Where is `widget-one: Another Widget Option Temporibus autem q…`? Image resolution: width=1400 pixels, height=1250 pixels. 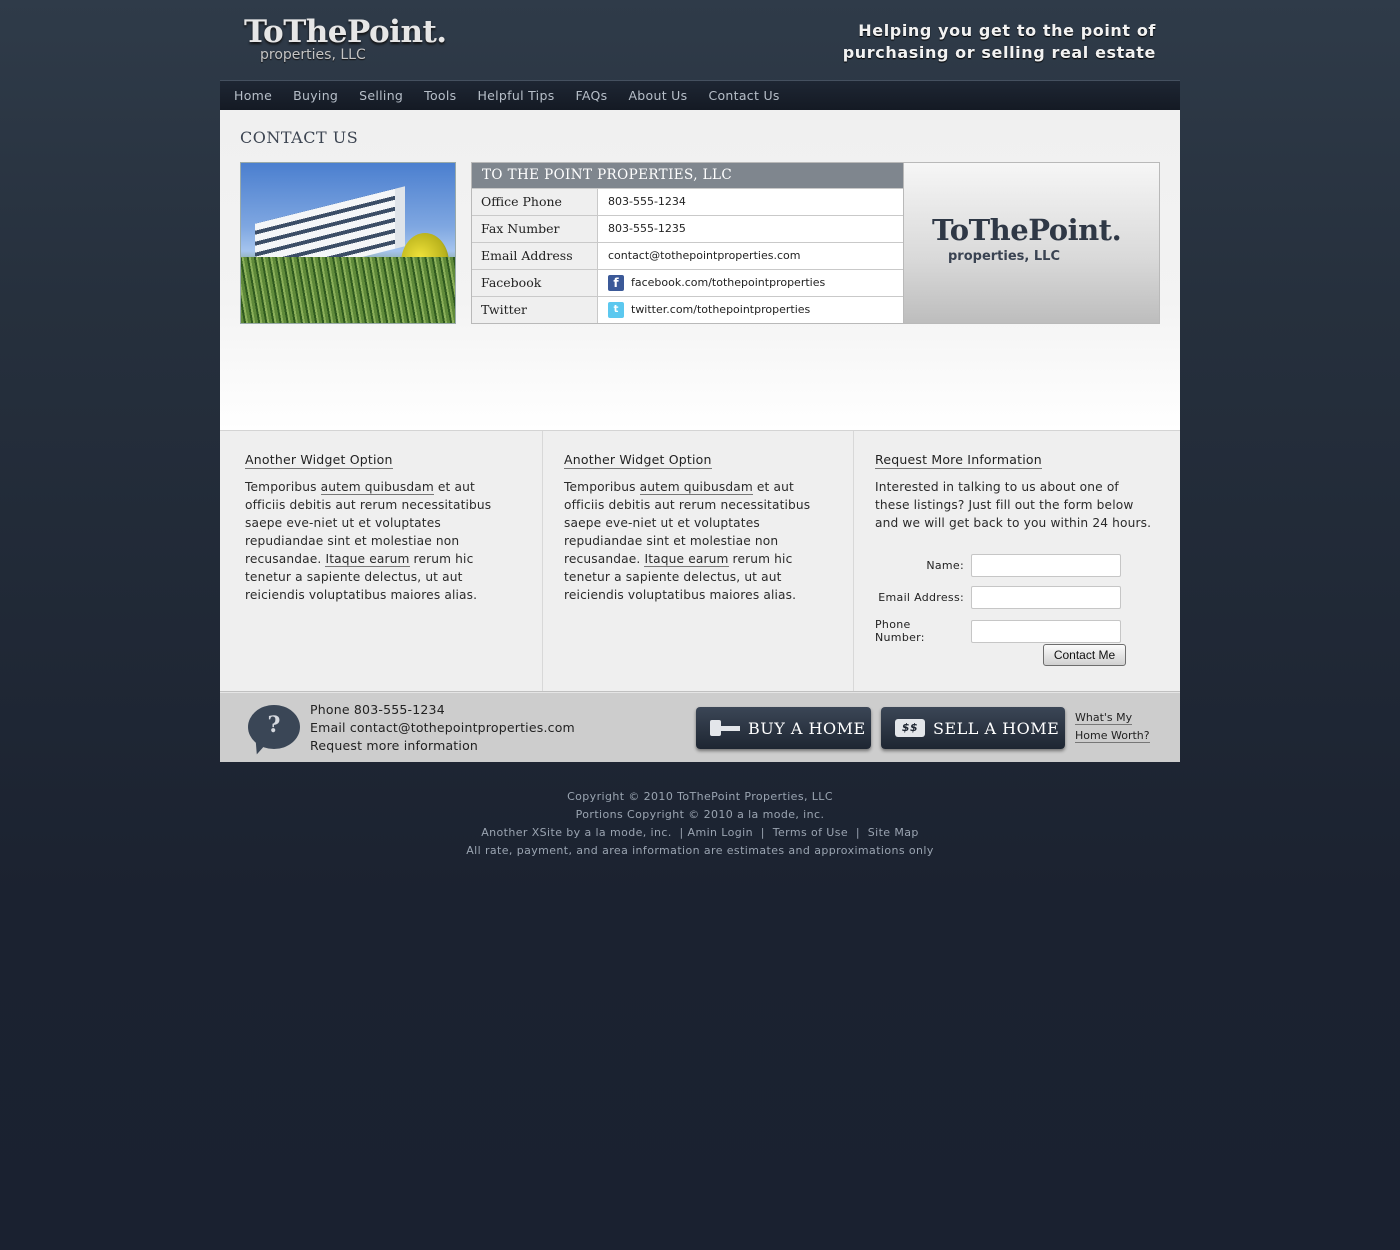 widget-one: Another Widget Option Temporibus autem q… is located at coordinates (381, 561).